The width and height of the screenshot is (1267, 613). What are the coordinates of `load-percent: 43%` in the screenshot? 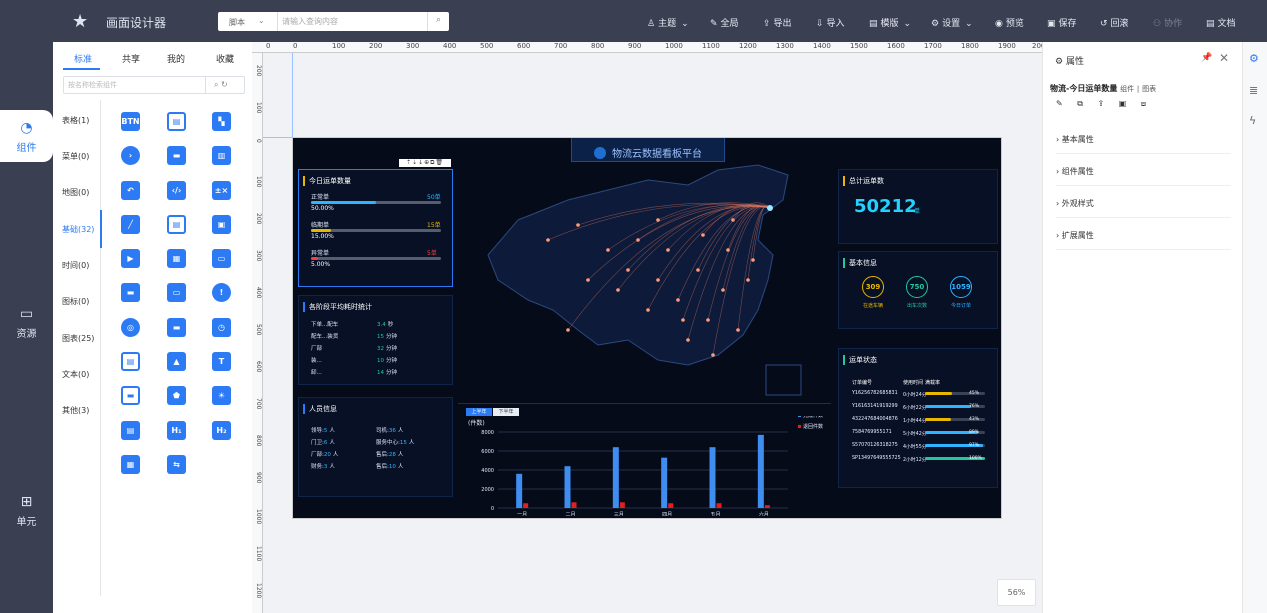 It's located at (974, 419).